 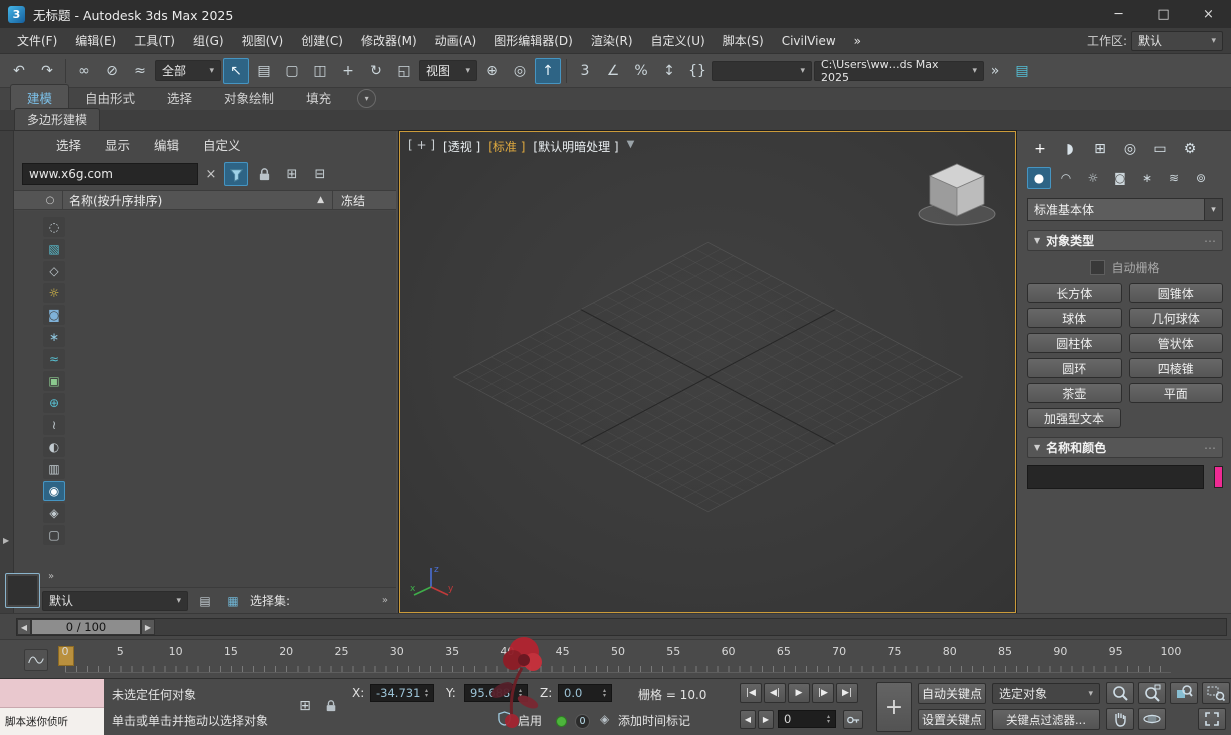 I want to click on select-and-rotate-icon: ↻, so click(x=376, y=71).